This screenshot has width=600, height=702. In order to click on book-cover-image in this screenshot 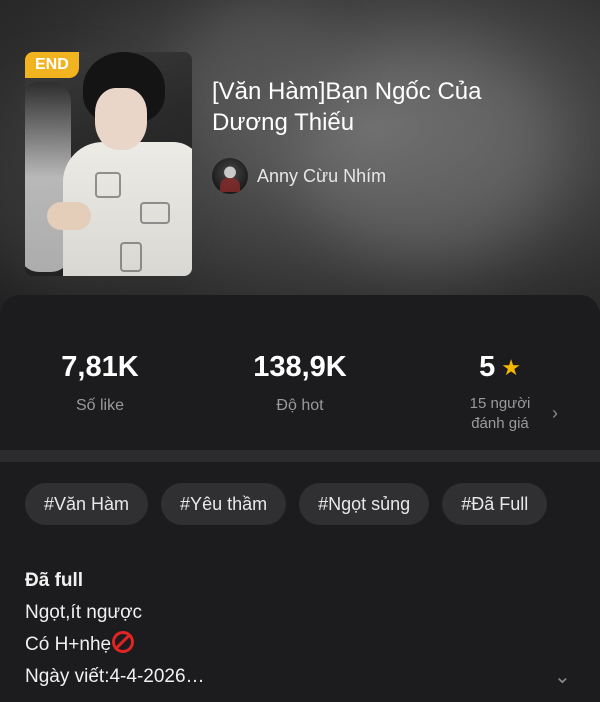, I will do `click(108, 164)`.